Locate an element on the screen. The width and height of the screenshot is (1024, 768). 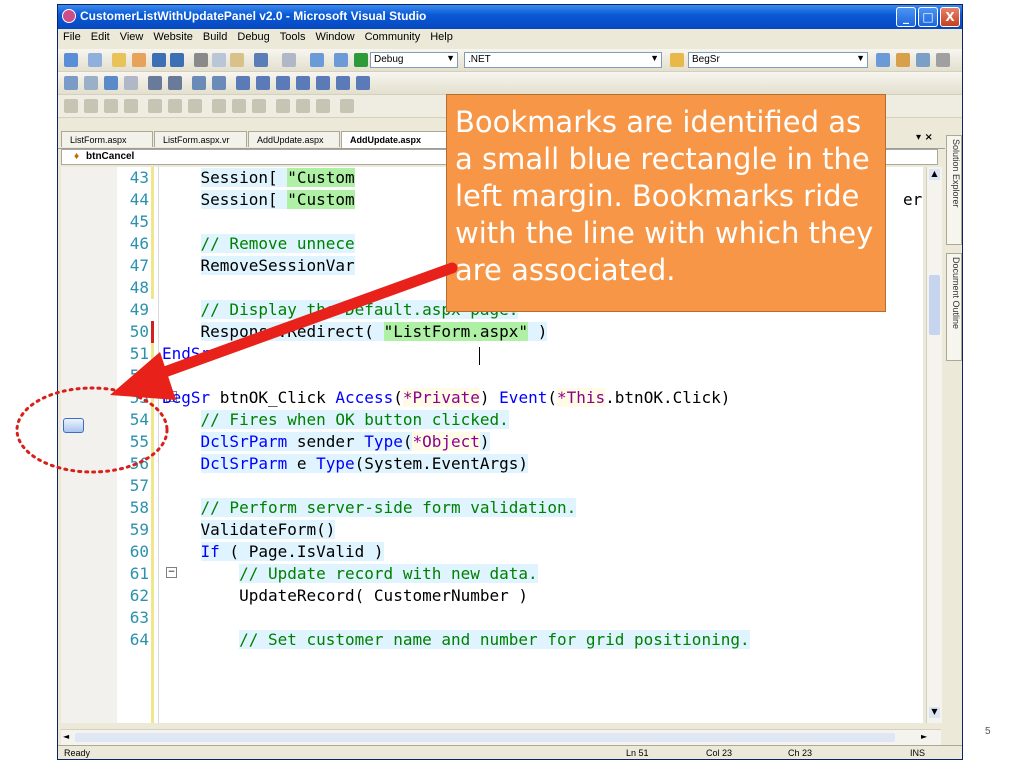
increase-indent-icon is located at coordinates (175, 83).